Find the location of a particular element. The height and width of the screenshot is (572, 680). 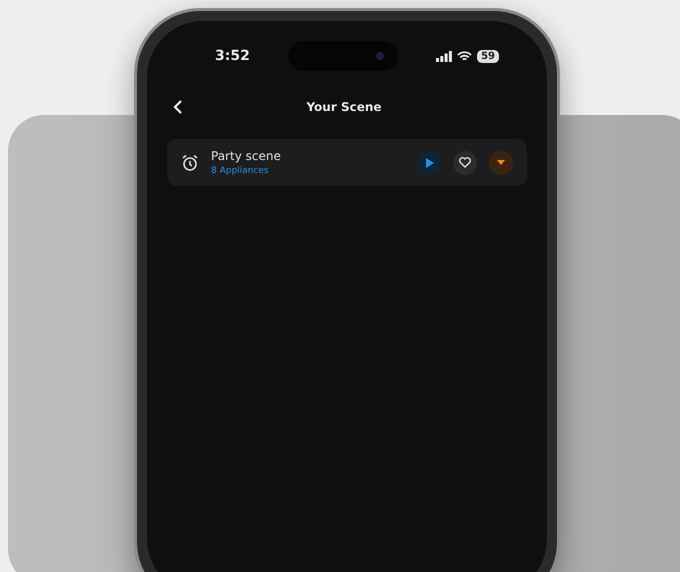

battery-level: 59 is located at coordinates (488, 56).